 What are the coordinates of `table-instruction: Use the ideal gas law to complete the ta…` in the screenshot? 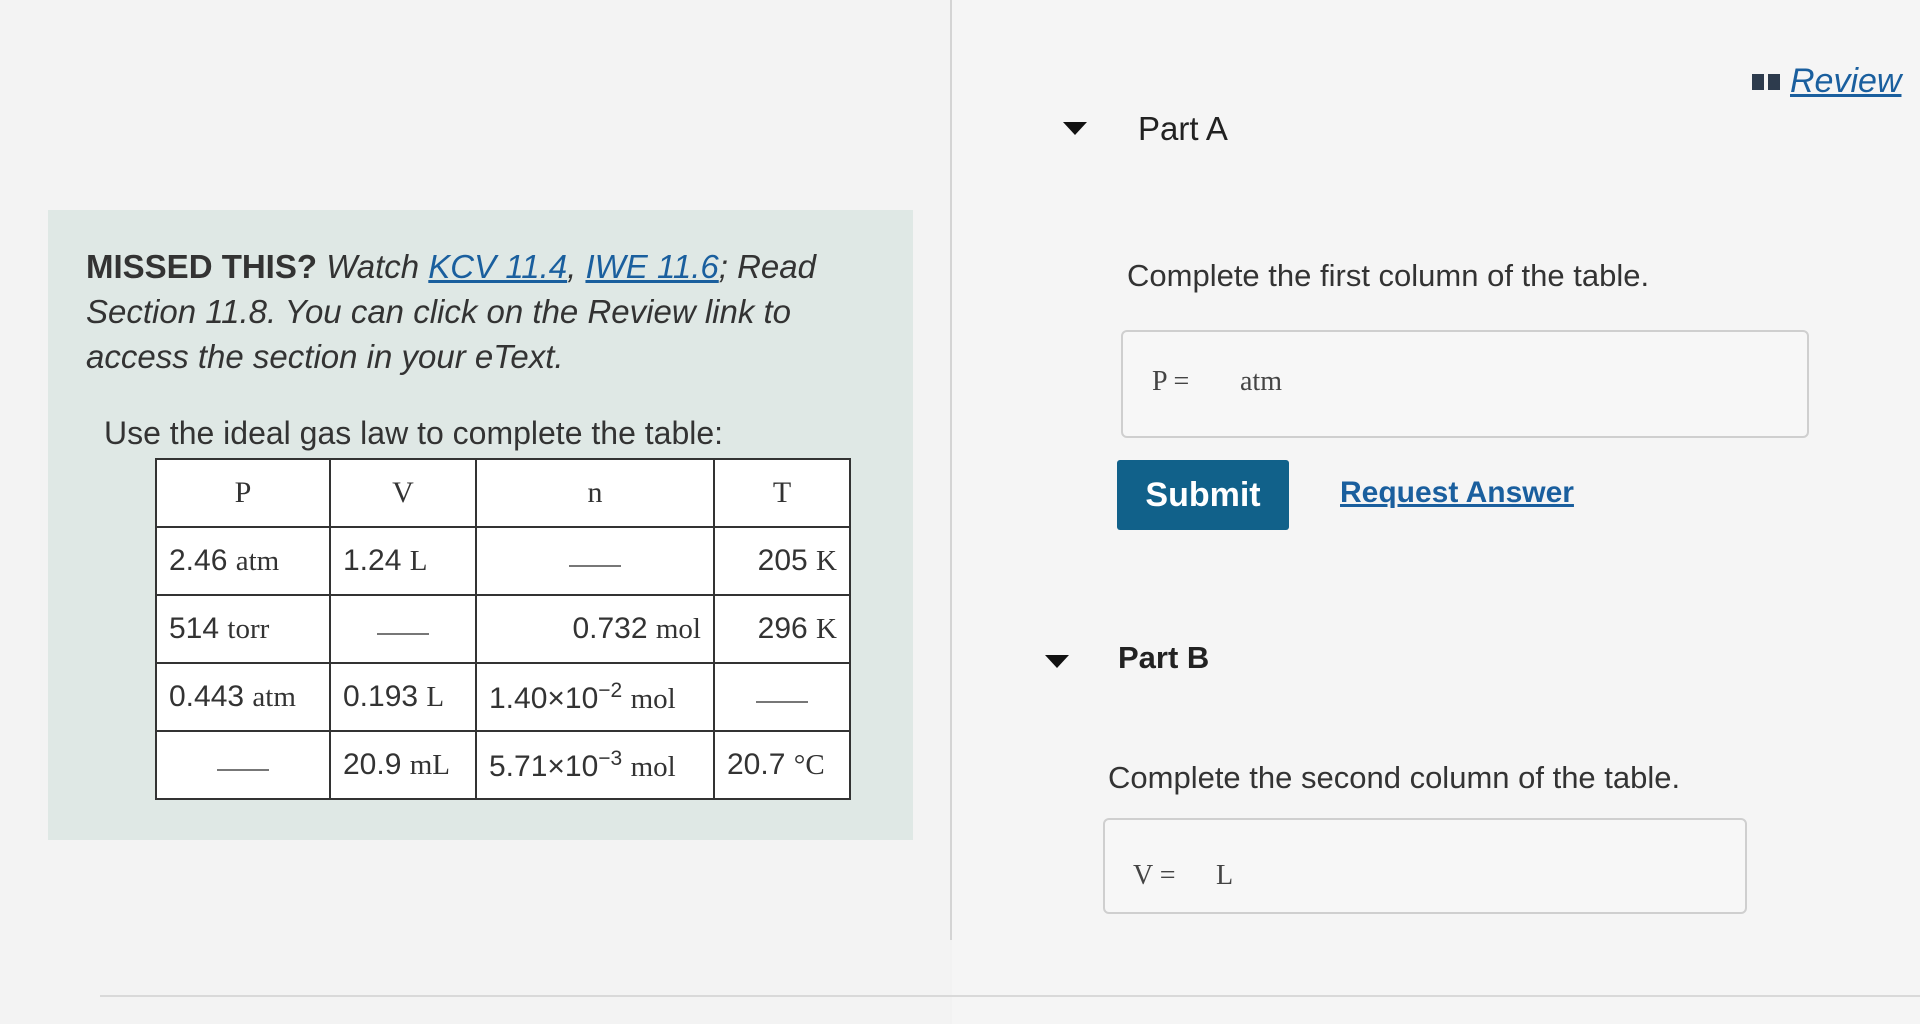 It's located at (414, 433).